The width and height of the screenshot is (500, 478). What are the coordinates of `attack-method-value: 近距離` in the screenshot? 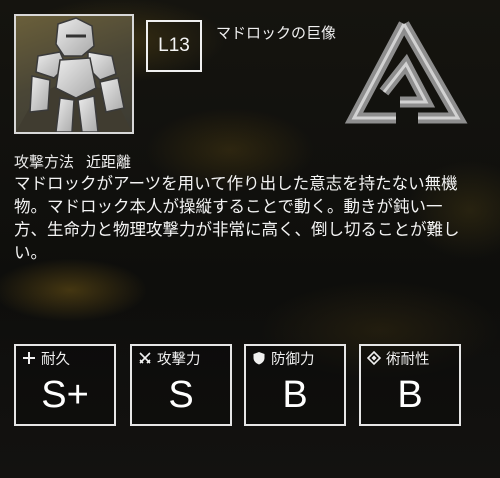 It's located at (109, 162).